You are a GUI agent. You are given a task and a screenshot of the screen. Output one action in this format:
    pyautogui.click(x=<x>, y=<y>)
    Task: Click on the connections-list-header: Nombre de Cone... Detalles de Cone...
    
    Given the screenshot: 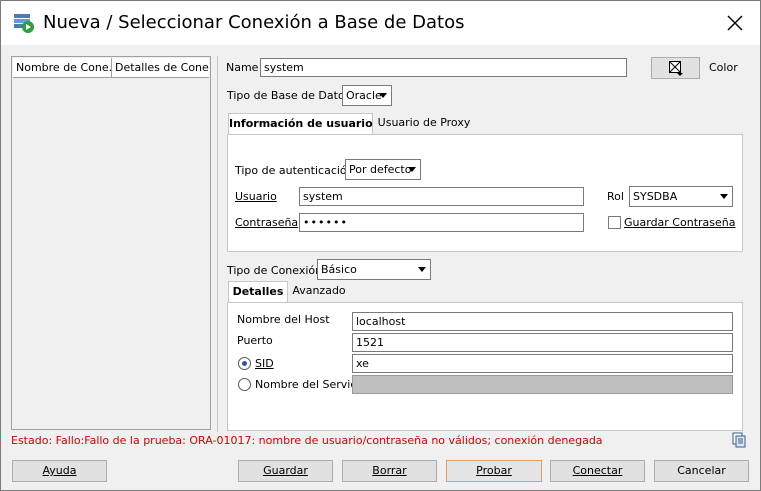 What is the action you would take?
    pyautogui.click(x=111, y=68)
    